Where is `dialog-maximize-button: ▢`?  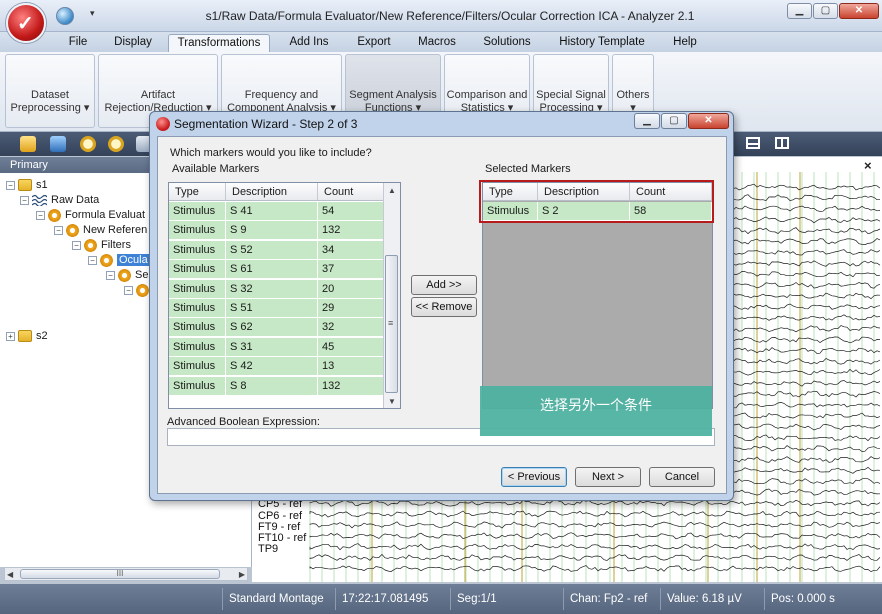
dialog-maximize-button: ▢ is located at coordinates (674, 121).